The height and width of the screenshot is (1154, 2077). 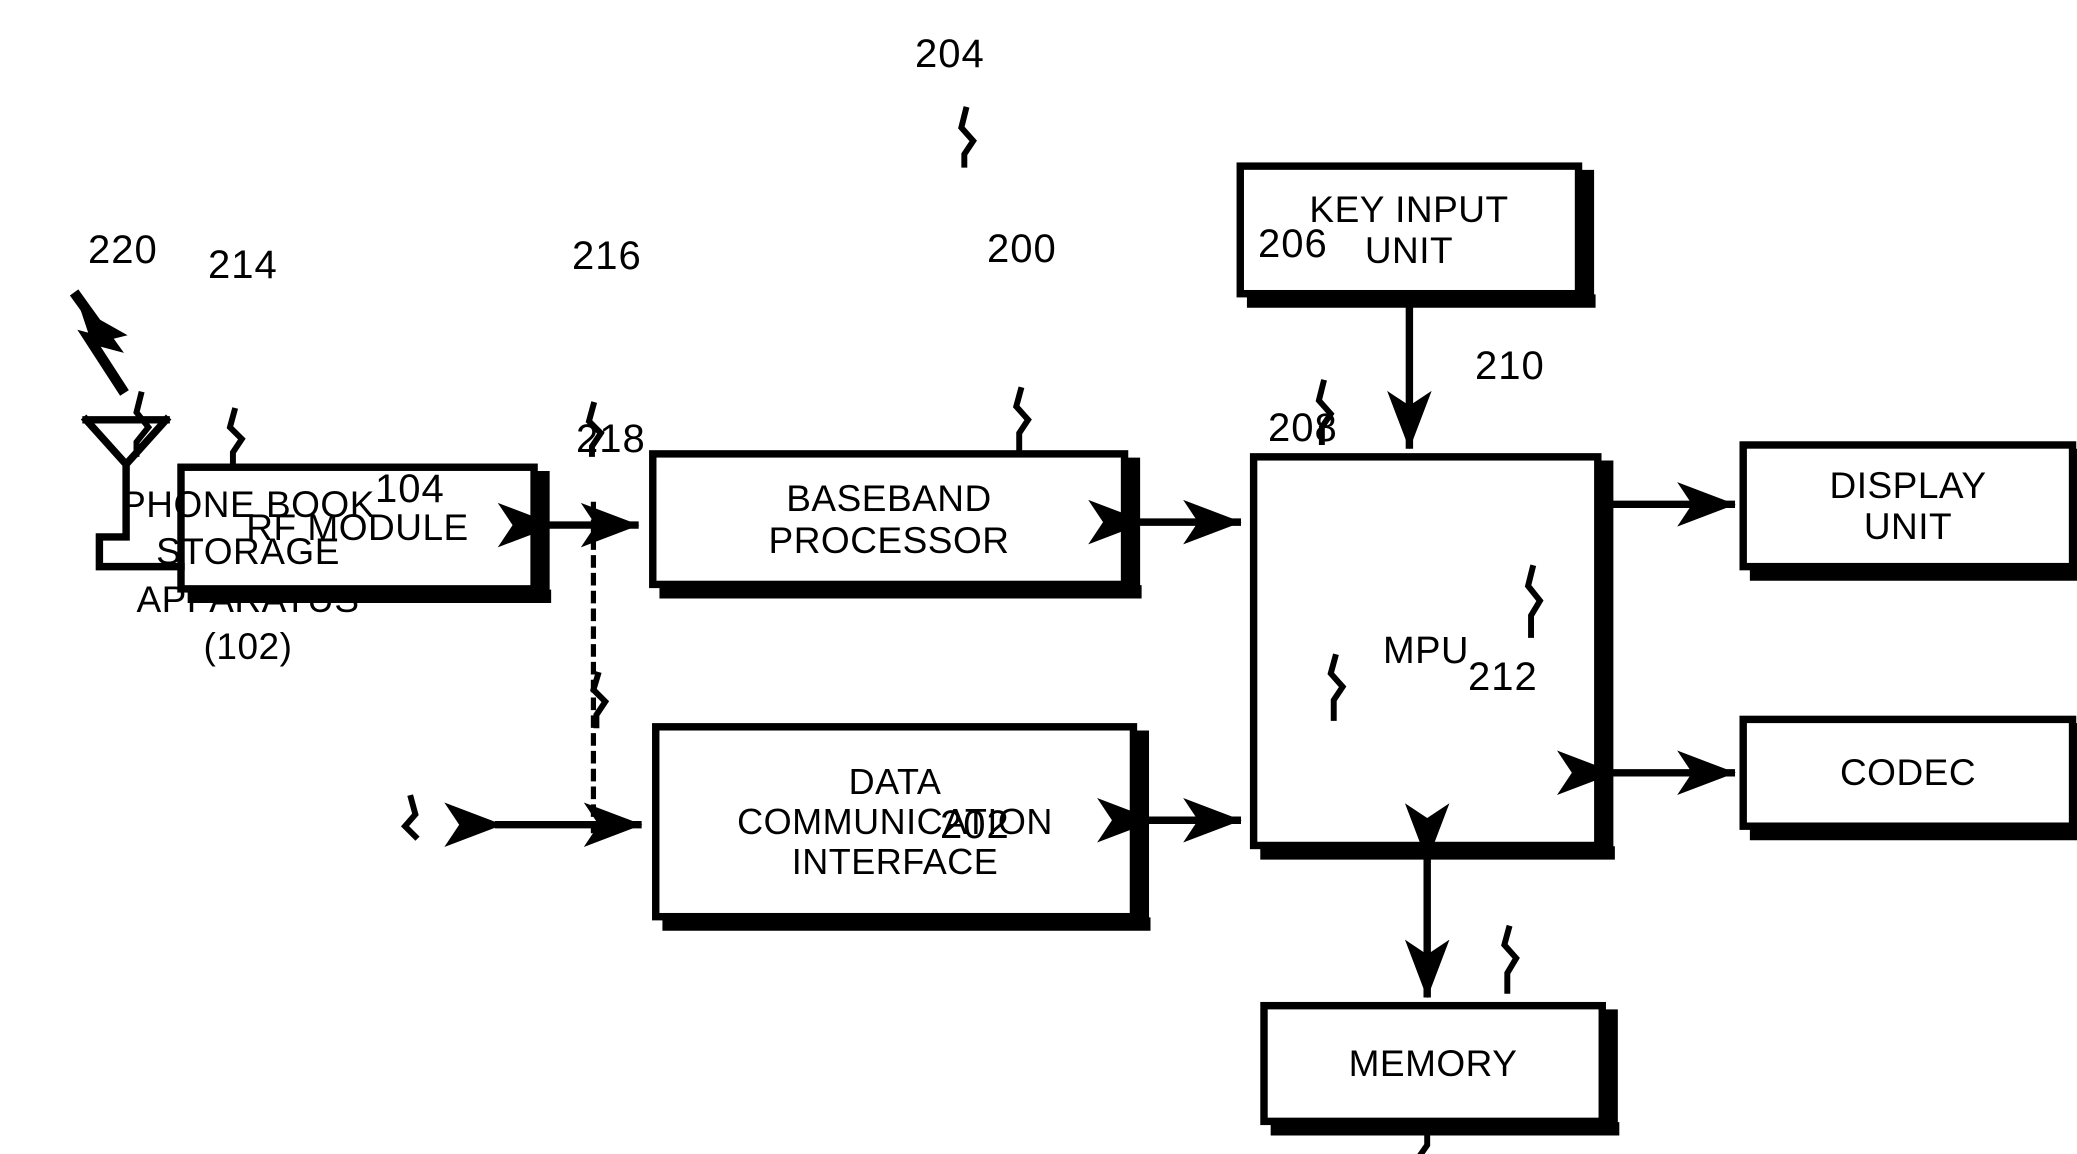 I want to click on ref-numeral-200: 200, so click(x=1022, y=249).